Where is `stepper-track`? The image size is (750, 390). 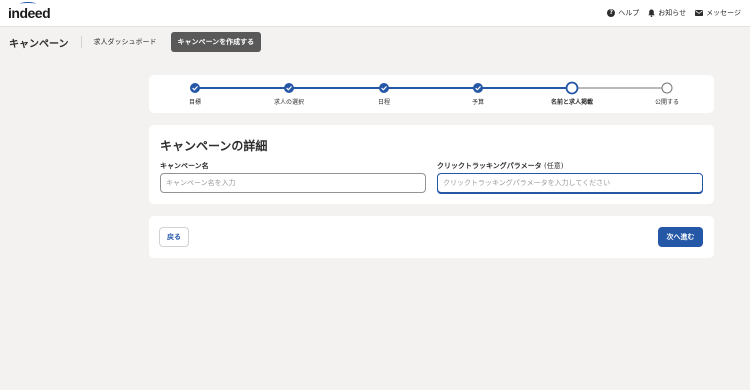
stepper-track is located at coordinates (431, 88).